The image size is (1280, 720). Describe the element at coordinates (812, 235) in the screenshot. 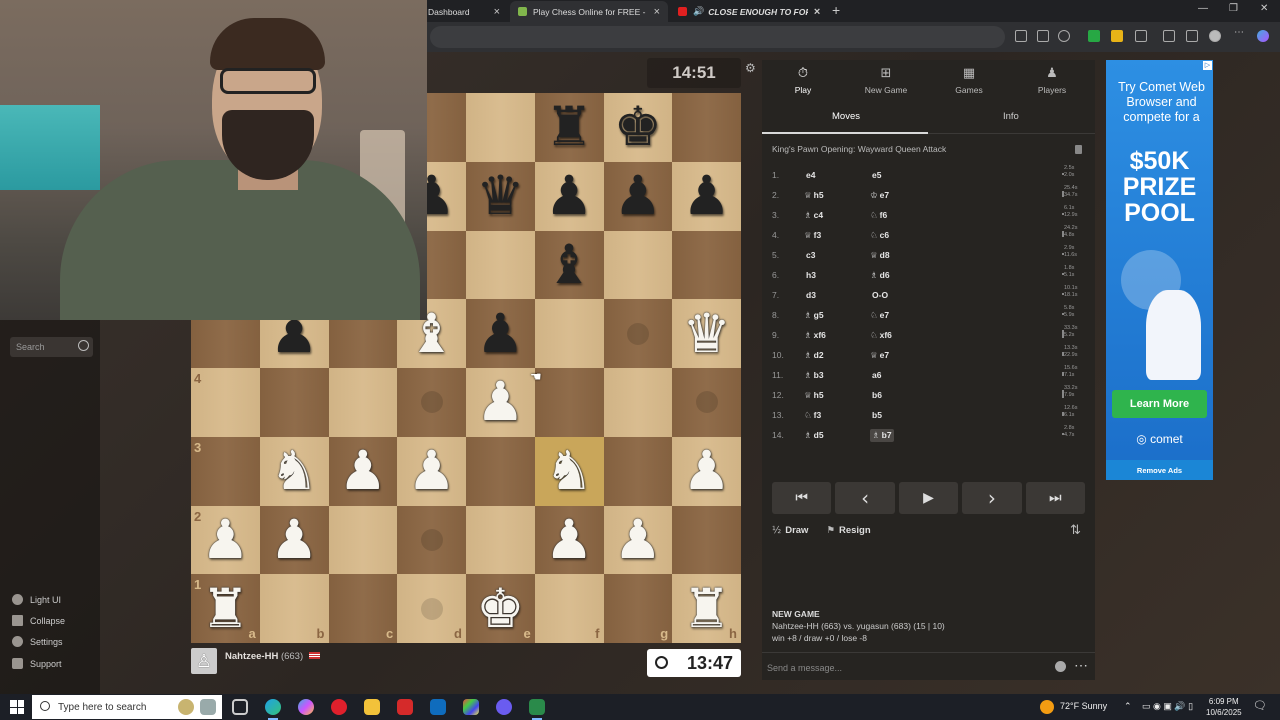

I see `white-move: ♕ f3` at that location.